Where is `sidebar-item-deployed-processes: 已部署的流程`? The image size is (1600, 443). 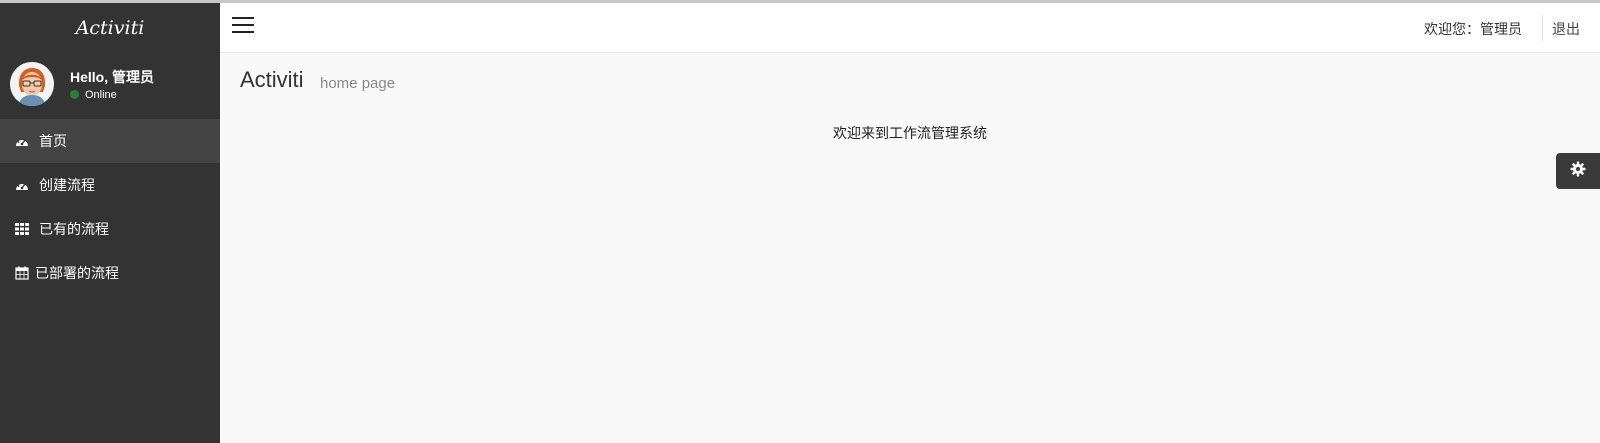
sidebar-item-deployed-processes: 已部署的流程 is located at coordinates (110, 273).